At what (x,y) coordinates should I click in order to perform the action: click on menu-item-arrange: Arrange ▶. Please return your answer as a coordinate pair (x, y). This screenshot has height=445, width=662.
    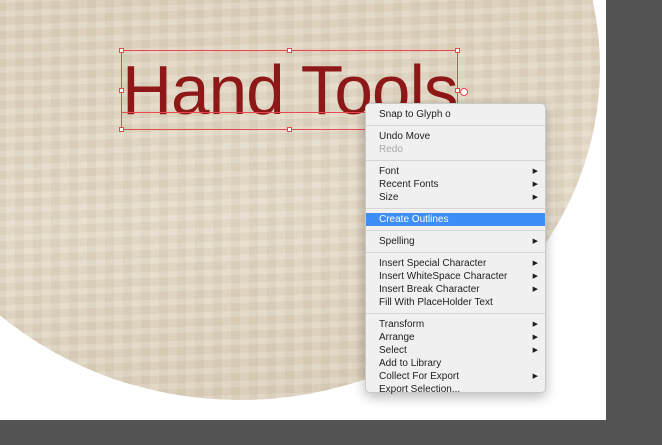
    Looking at the image, I should click on (455, 337).